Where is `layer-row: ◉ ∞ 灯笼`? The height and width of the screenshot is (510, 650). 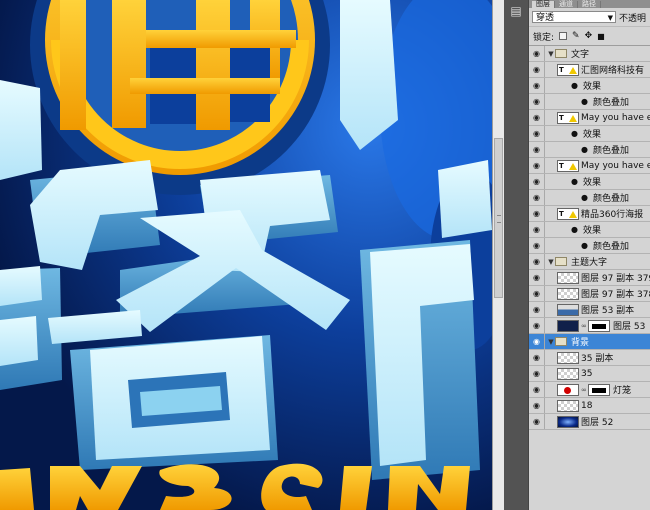
layer-row: ◉ ∞ 灯笼 is located at coordinates (589, 390).